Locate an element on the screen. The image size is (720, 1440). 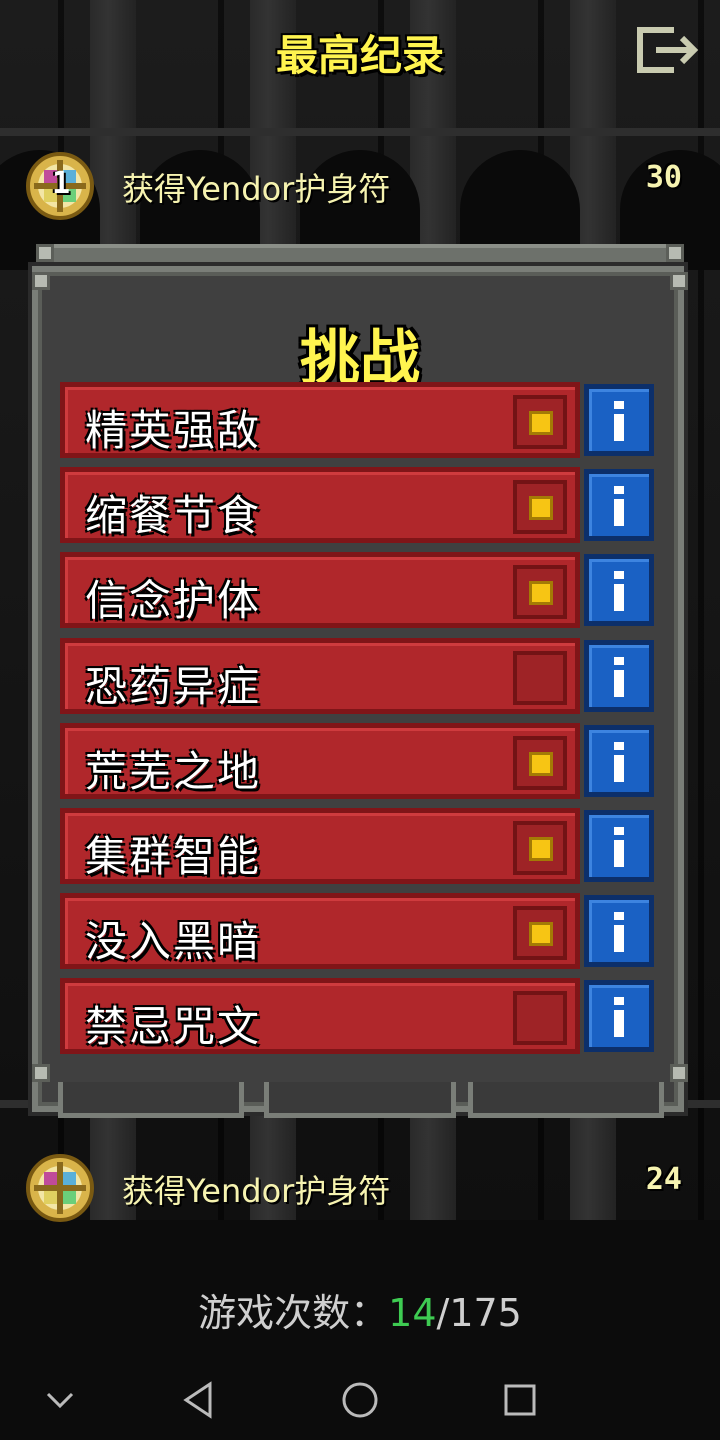
recents-icon is located at coordinates (520, 1400).